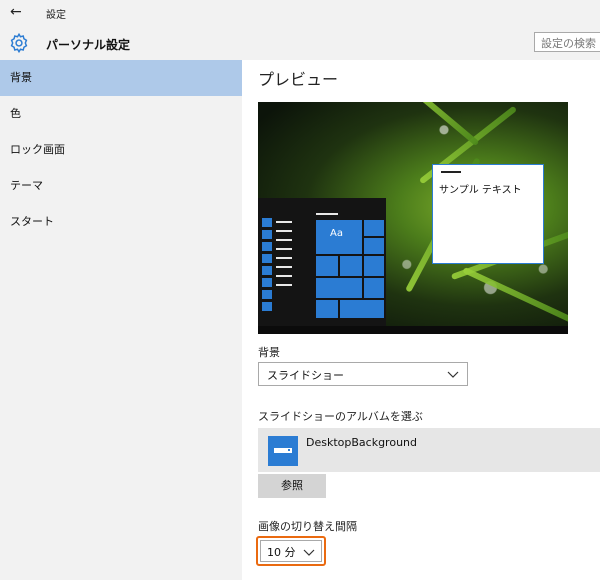 The height and width of the screenshot is (580, 600). What do you see at coordinates (88, 45) in the screenshot?
I see `page-title: パーソナル設定` at bounding box center [88, 45].